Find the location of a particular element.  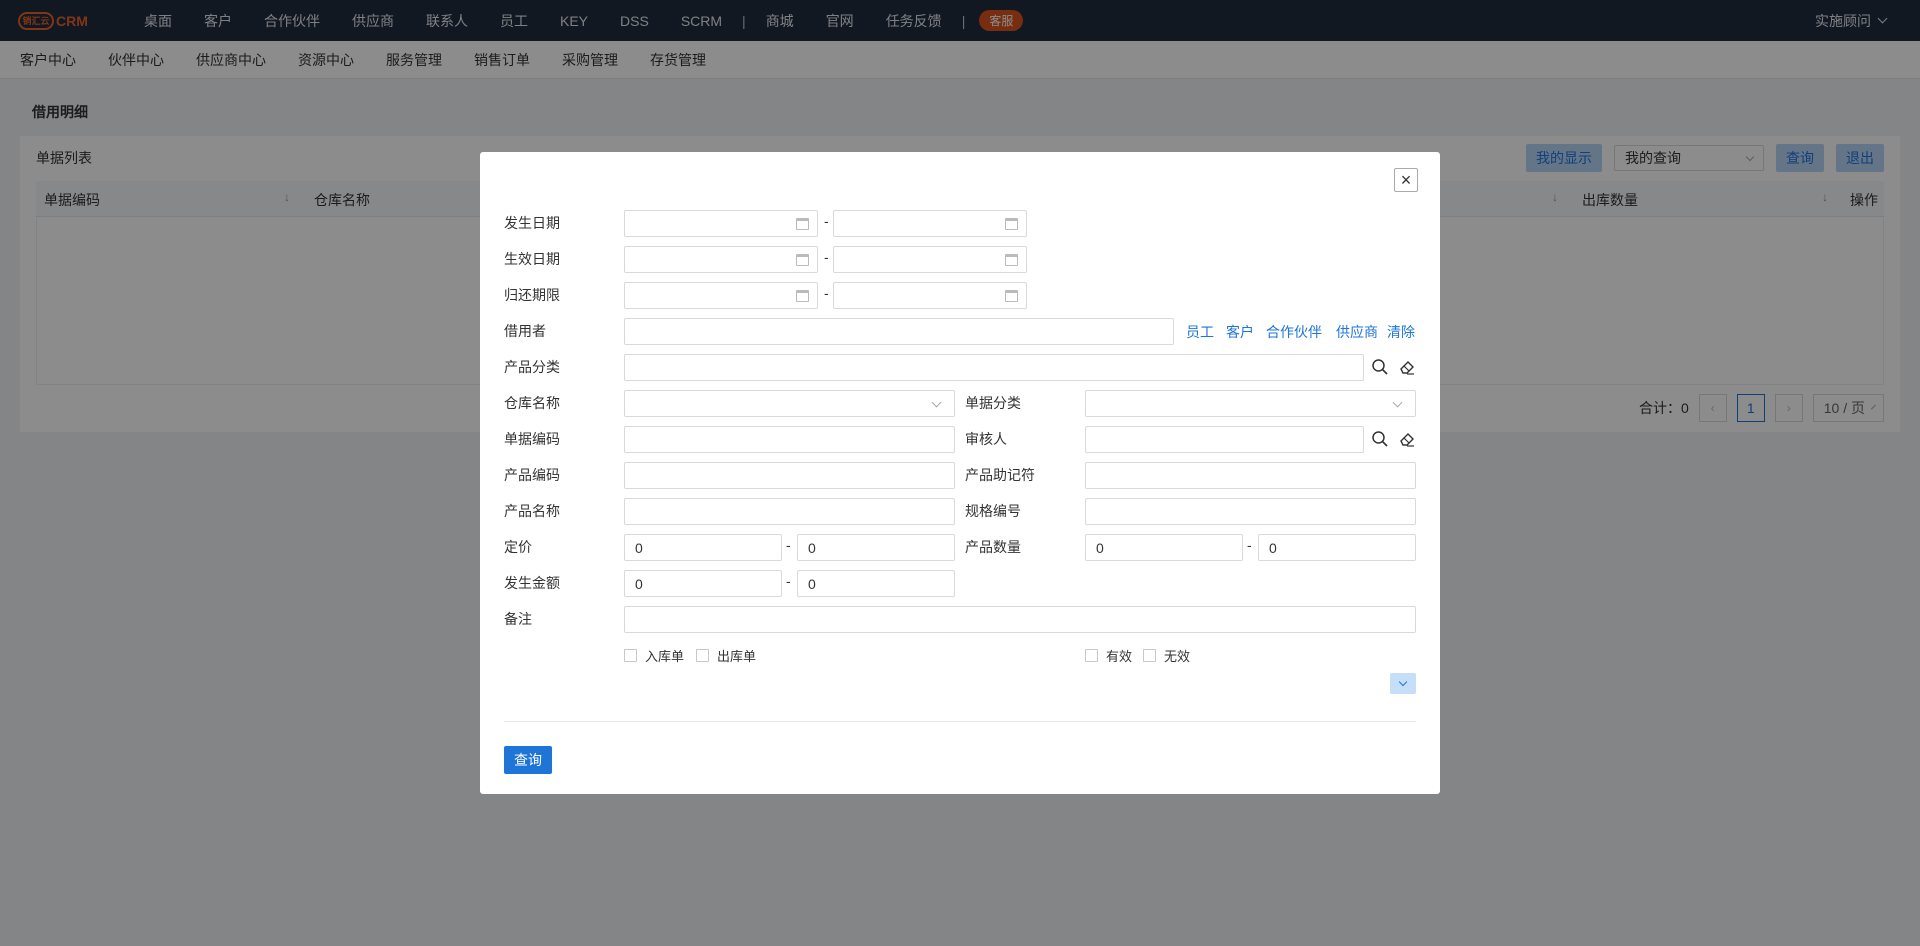

return-deadline-from is located at coordinates (721, 295).